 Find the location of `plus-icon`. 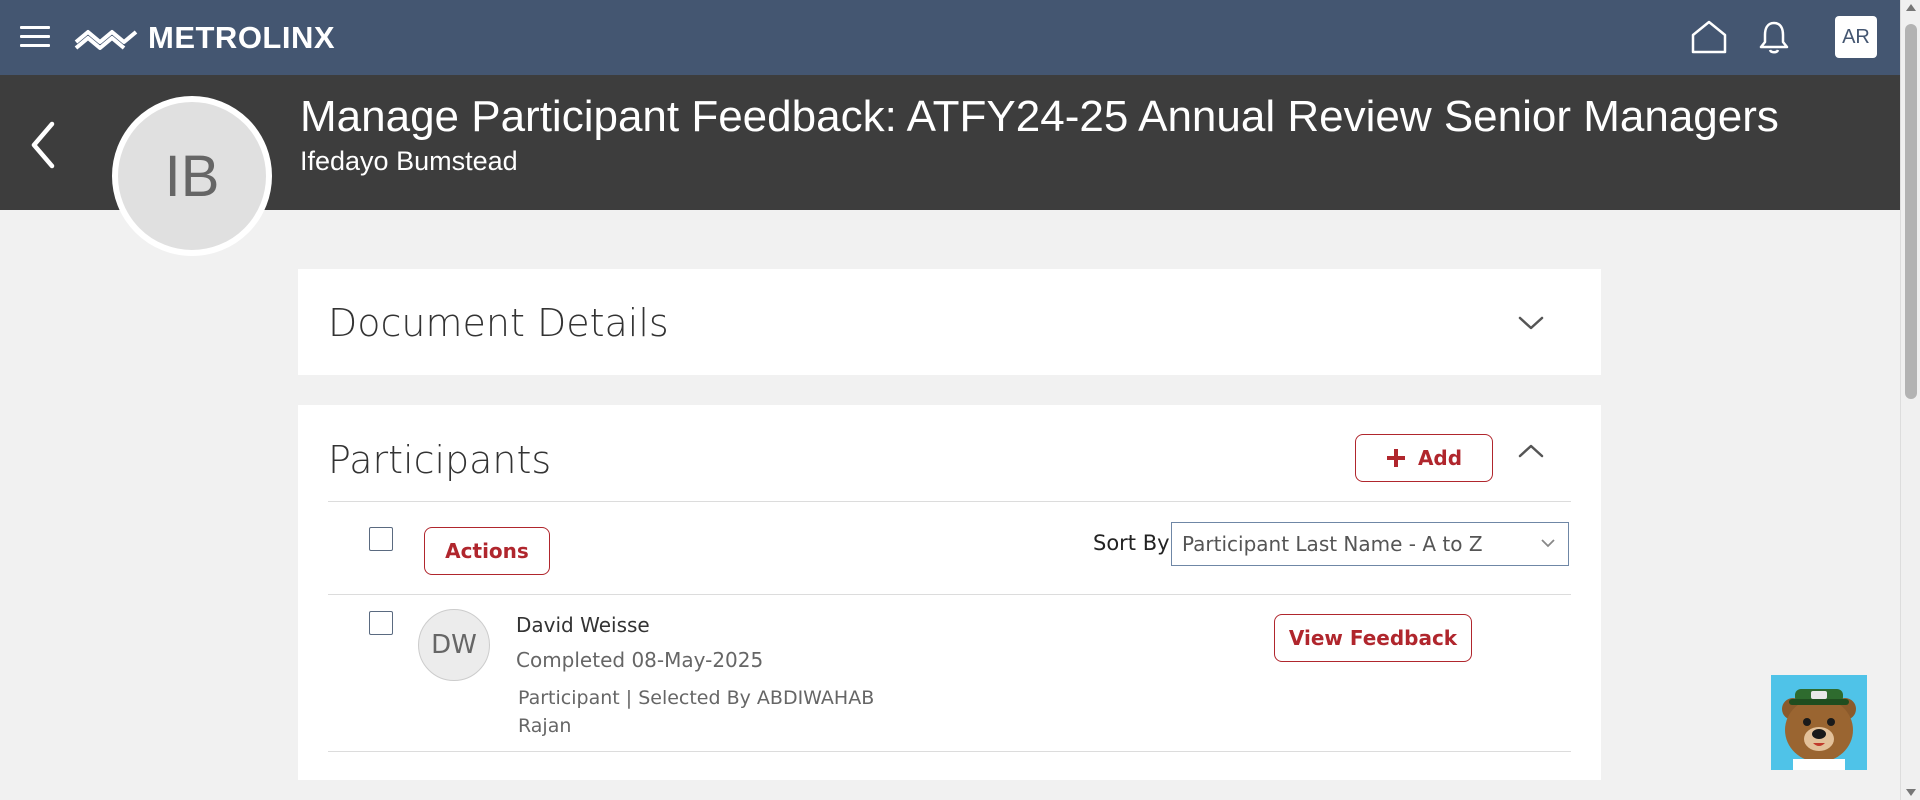

plus-icon is located at coordinates (1395, 458).